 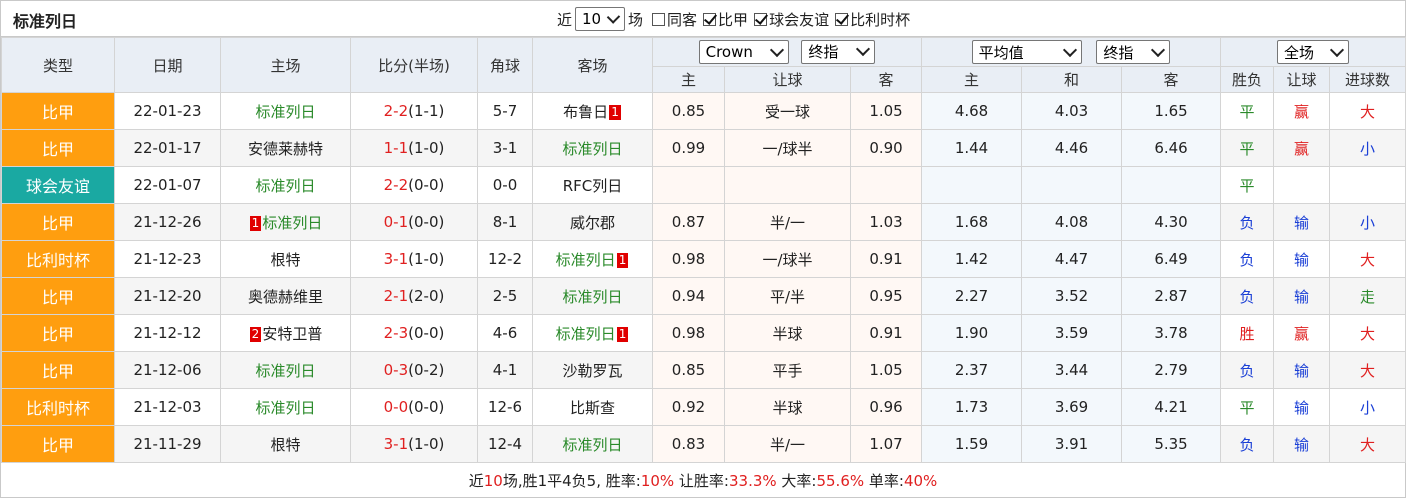 I want to click on summary-text: 近, so click(x=476, y=481).